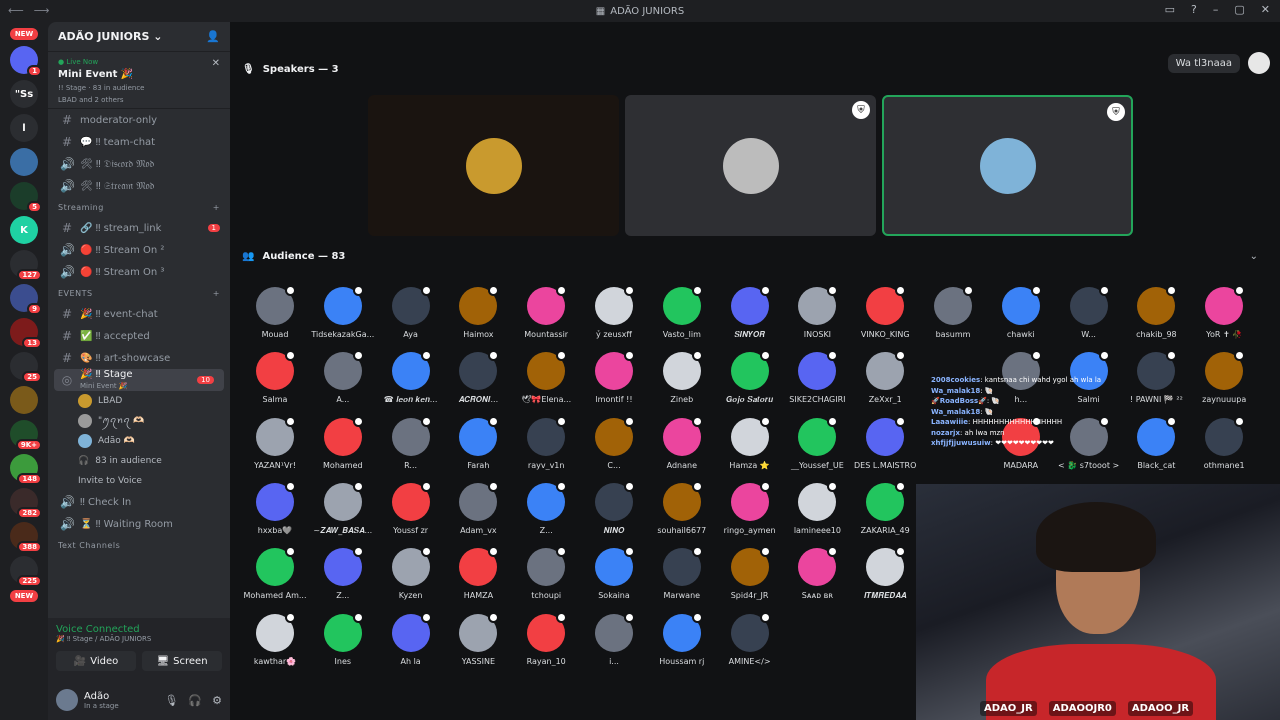 The image size is (1280, 720). What do you see at coordinates (26, 333) in the screenshot?
I see `server-icon: 13` at bounding box center [26, 333].